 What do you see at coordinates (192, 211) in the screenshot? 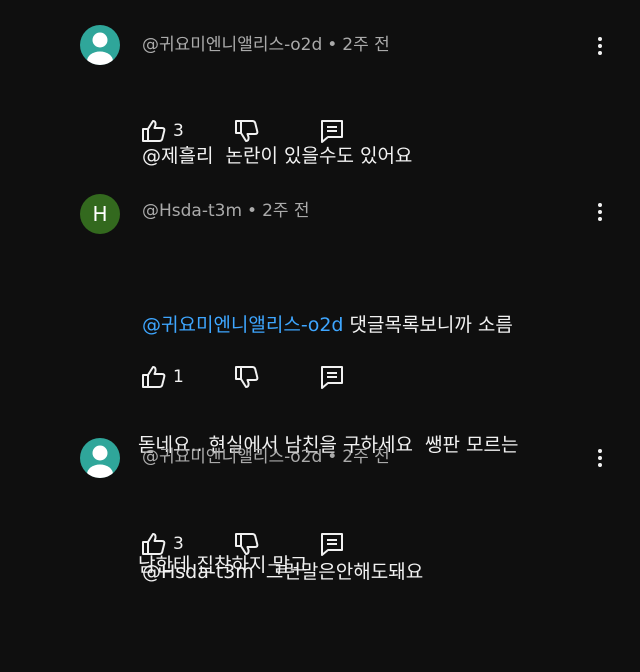
I see `author-name: @Hsda-t3m` at bounding box center [192, 211].